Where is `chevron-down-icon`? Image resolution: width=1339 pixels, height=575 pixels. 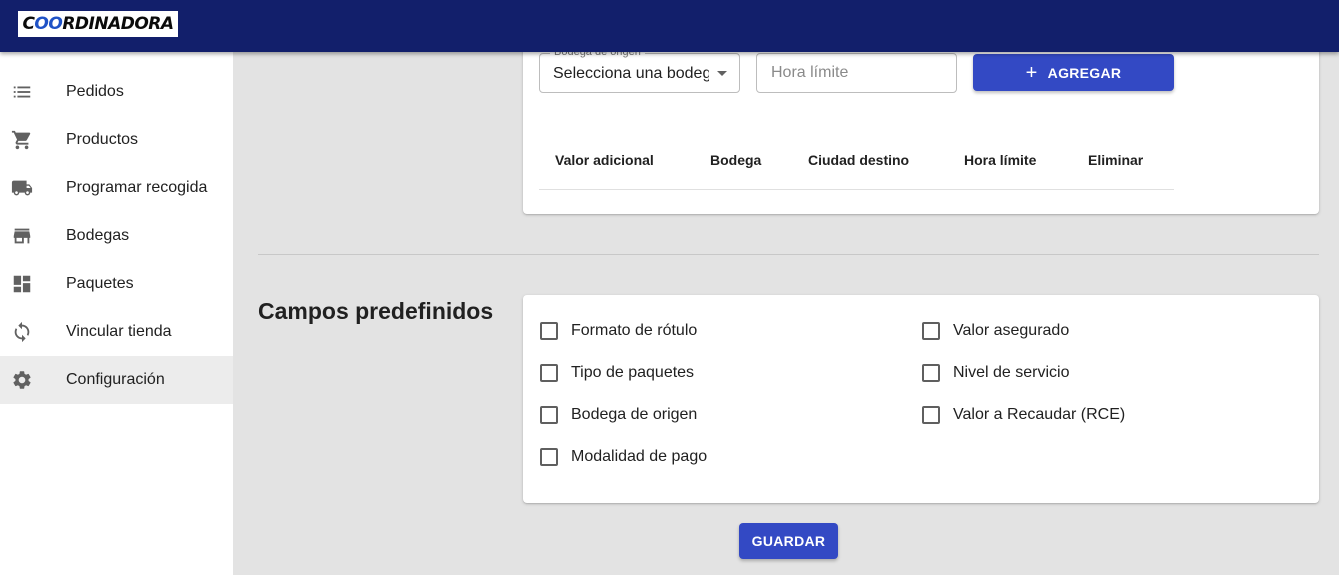
chevron-down-icon is located at coordinates (722, 73).